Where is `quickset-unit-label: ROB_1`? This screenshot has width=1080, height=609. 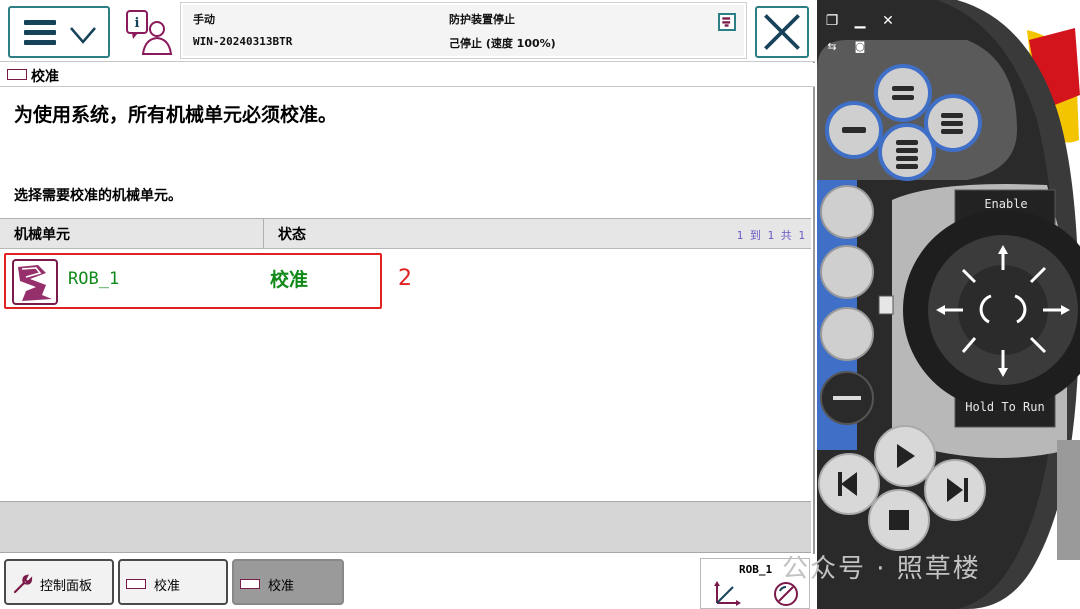 quickset-unit-label: ROB_1 is located at coordinates (756, 569).